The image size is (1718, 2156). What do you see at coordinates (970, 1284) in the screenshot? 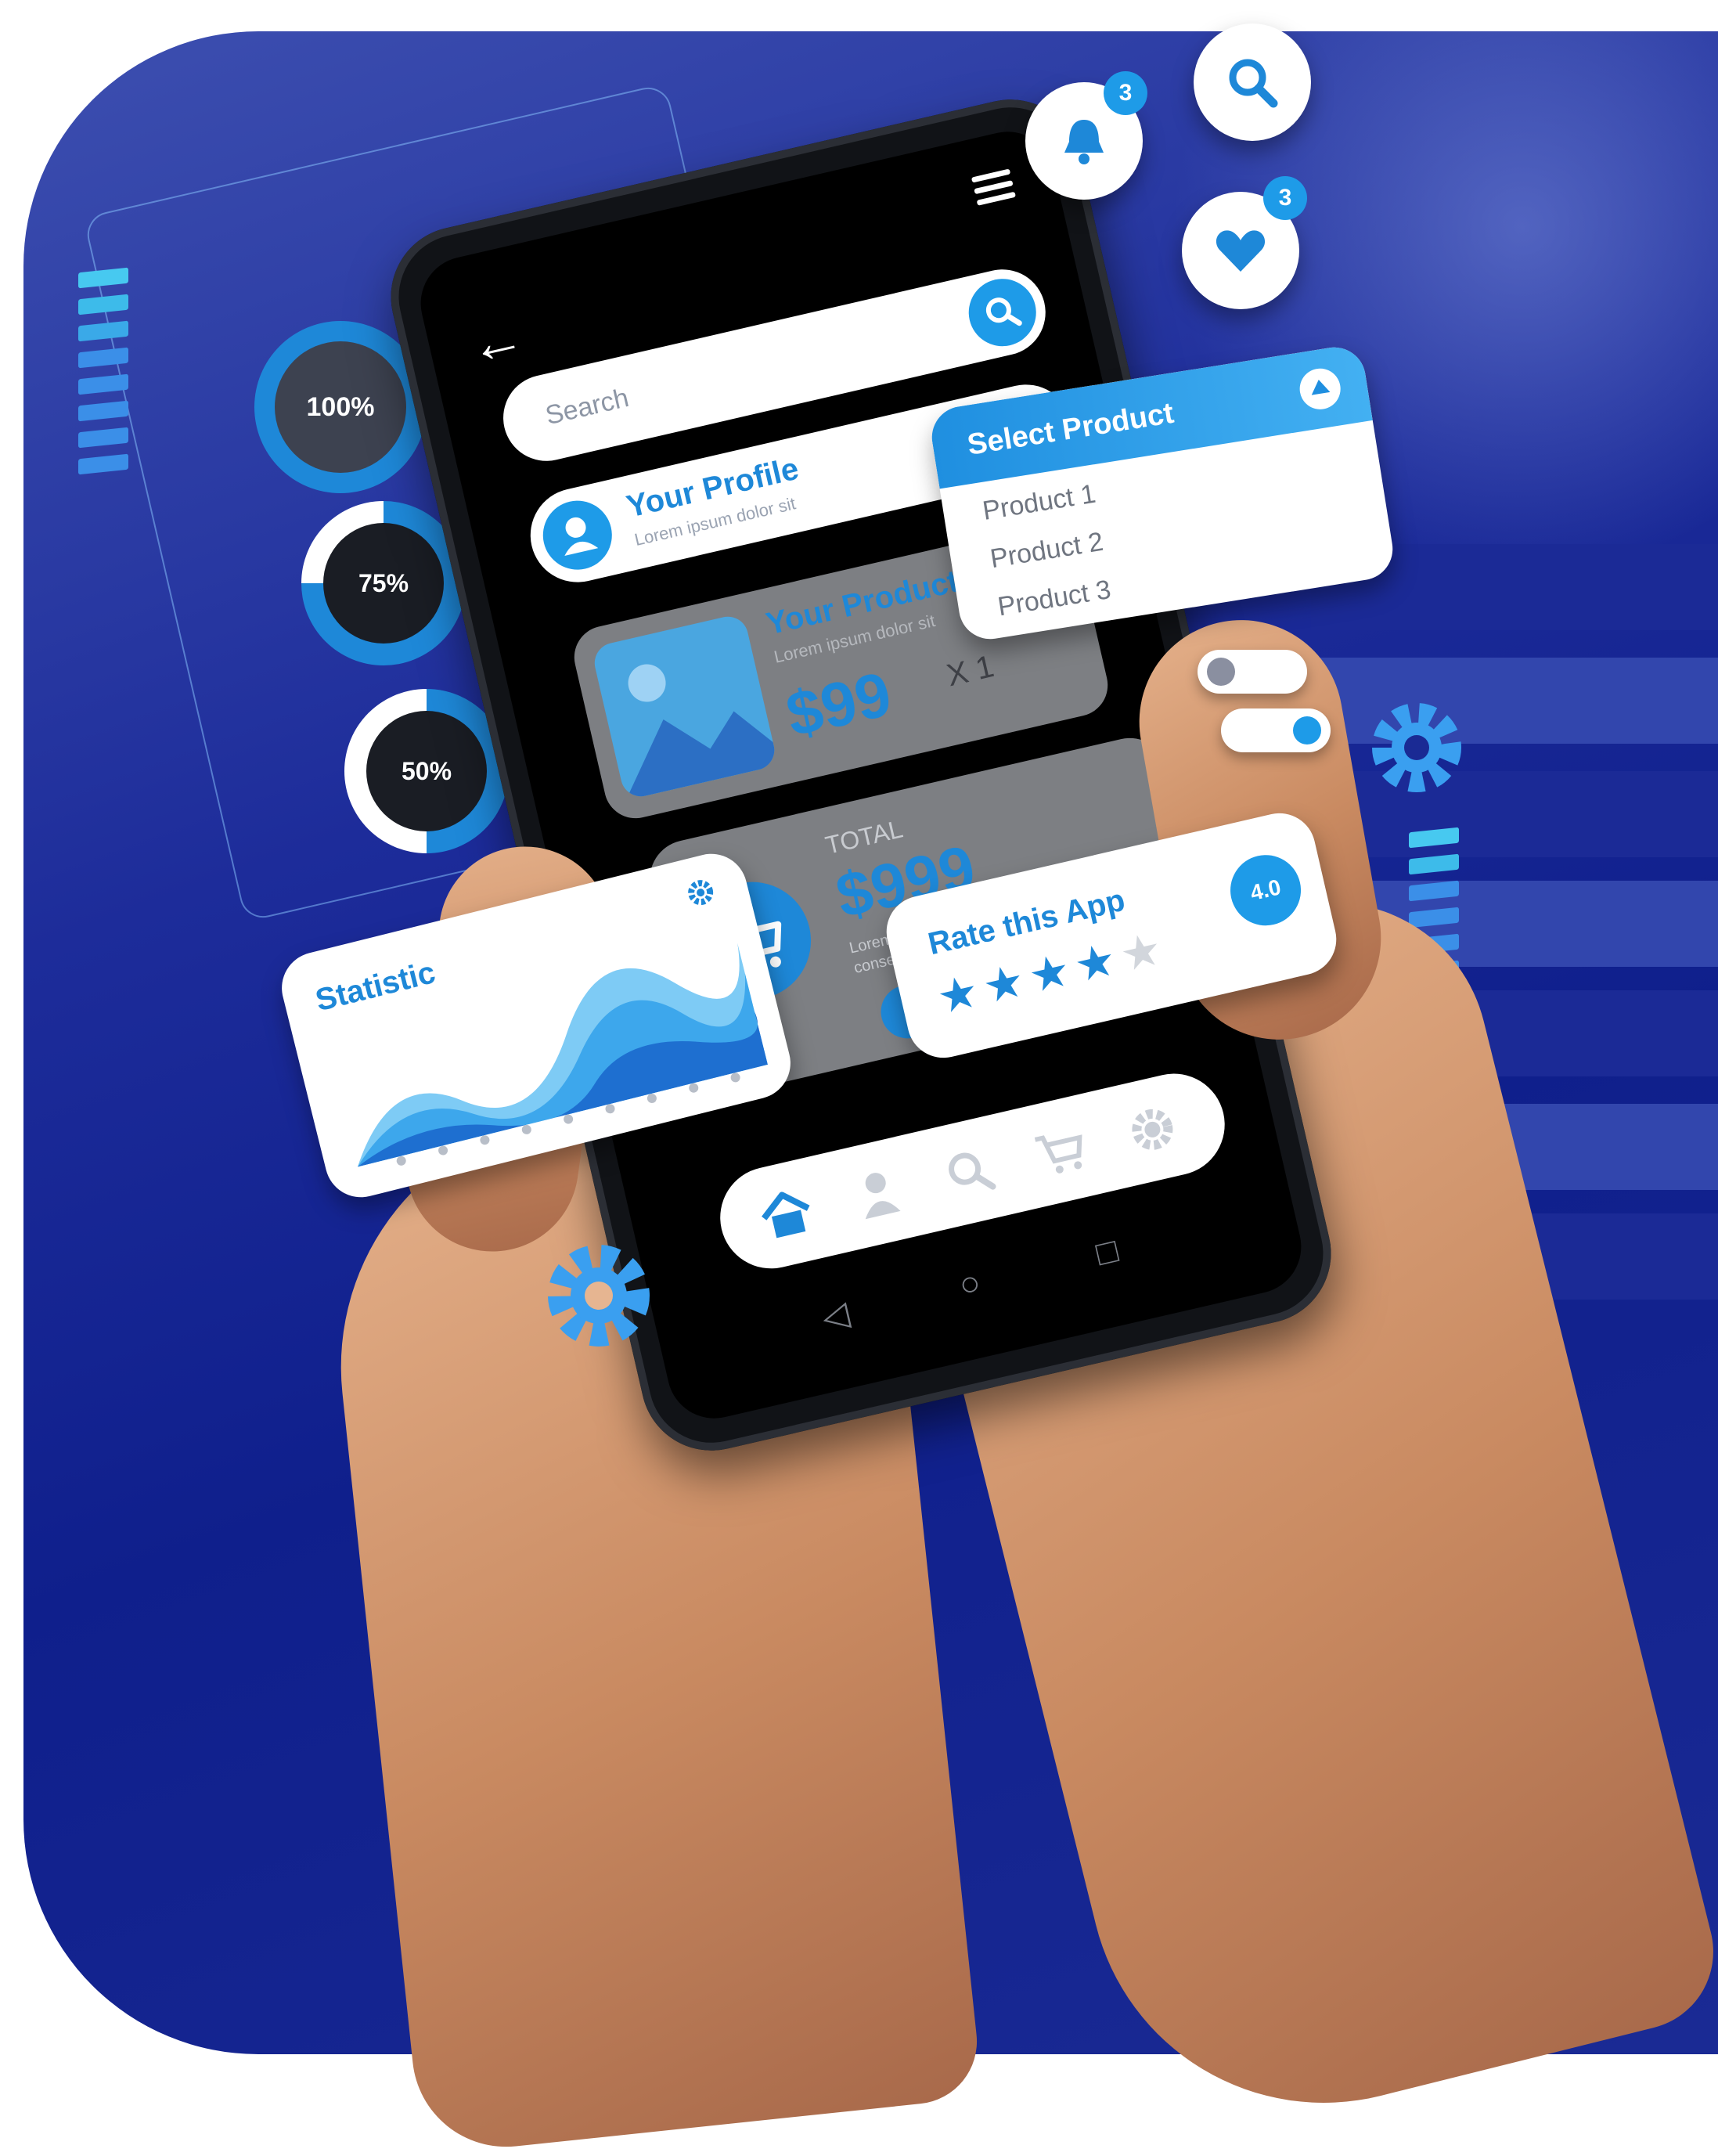
I see `home-circle-icon: ○` at bounding box center [970, 1284].